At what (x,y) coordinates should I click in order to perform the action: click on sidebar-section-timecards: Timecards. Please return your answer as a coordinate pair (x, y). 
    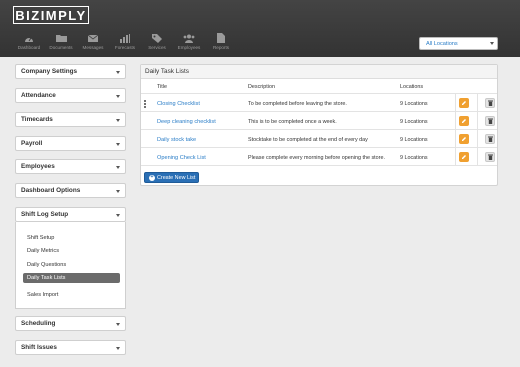
    Looking at the image, I should click on (70, 119).